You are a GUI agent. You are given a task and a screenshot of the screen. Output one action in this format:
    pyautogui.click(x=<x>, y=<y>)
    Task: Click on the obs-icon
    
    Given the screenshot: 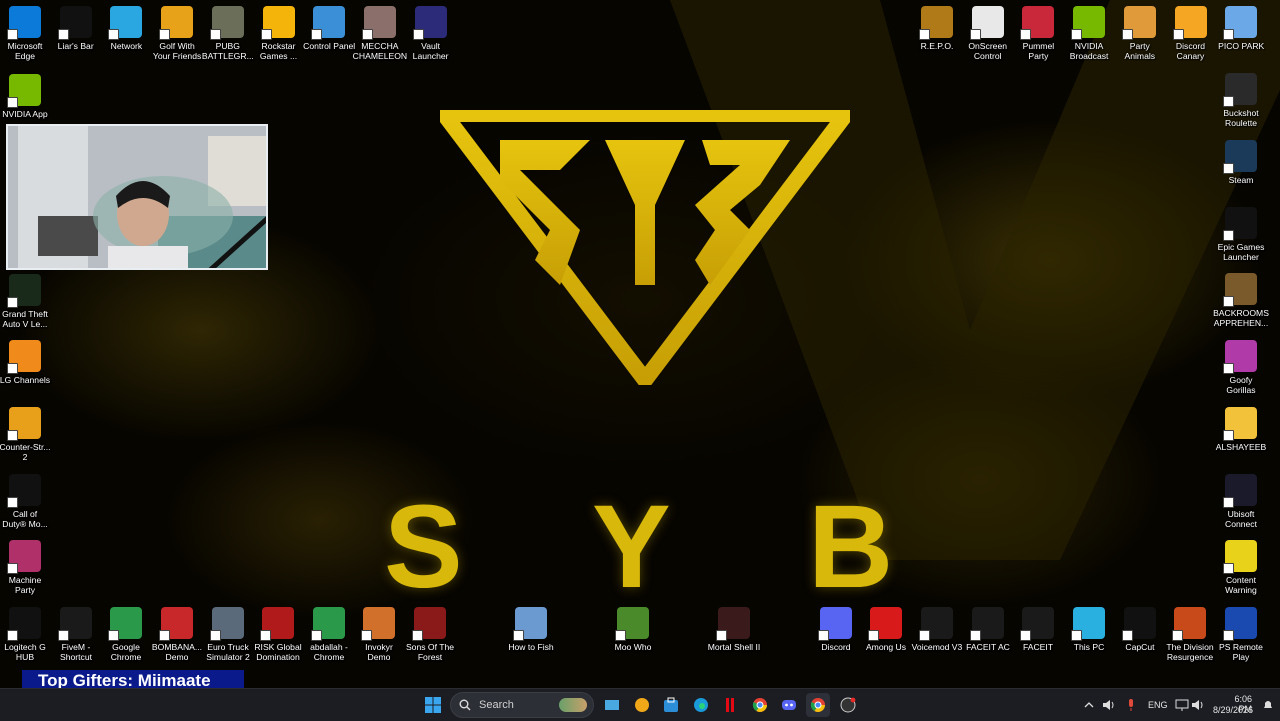 What is the action you would take?
    pyautogui.click(x=848, y=705)
    